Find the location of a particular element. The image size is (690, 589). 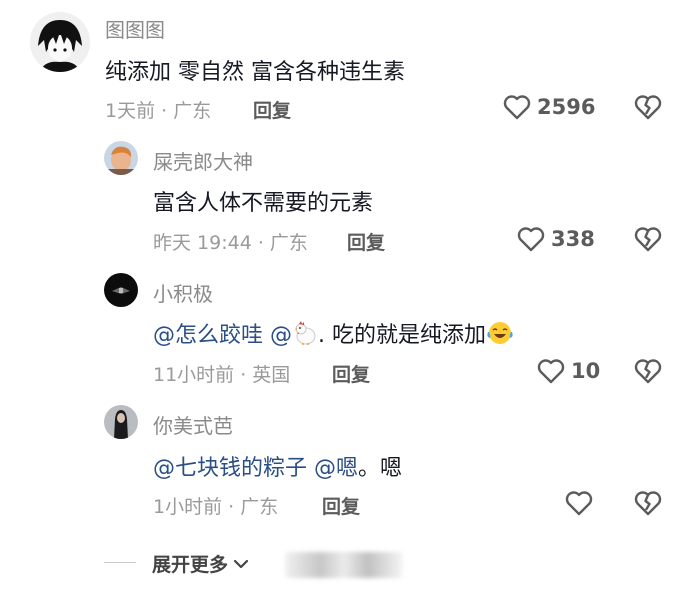

comment-time-location: 1天前 · 广东 is located at coordinates (158, 111).